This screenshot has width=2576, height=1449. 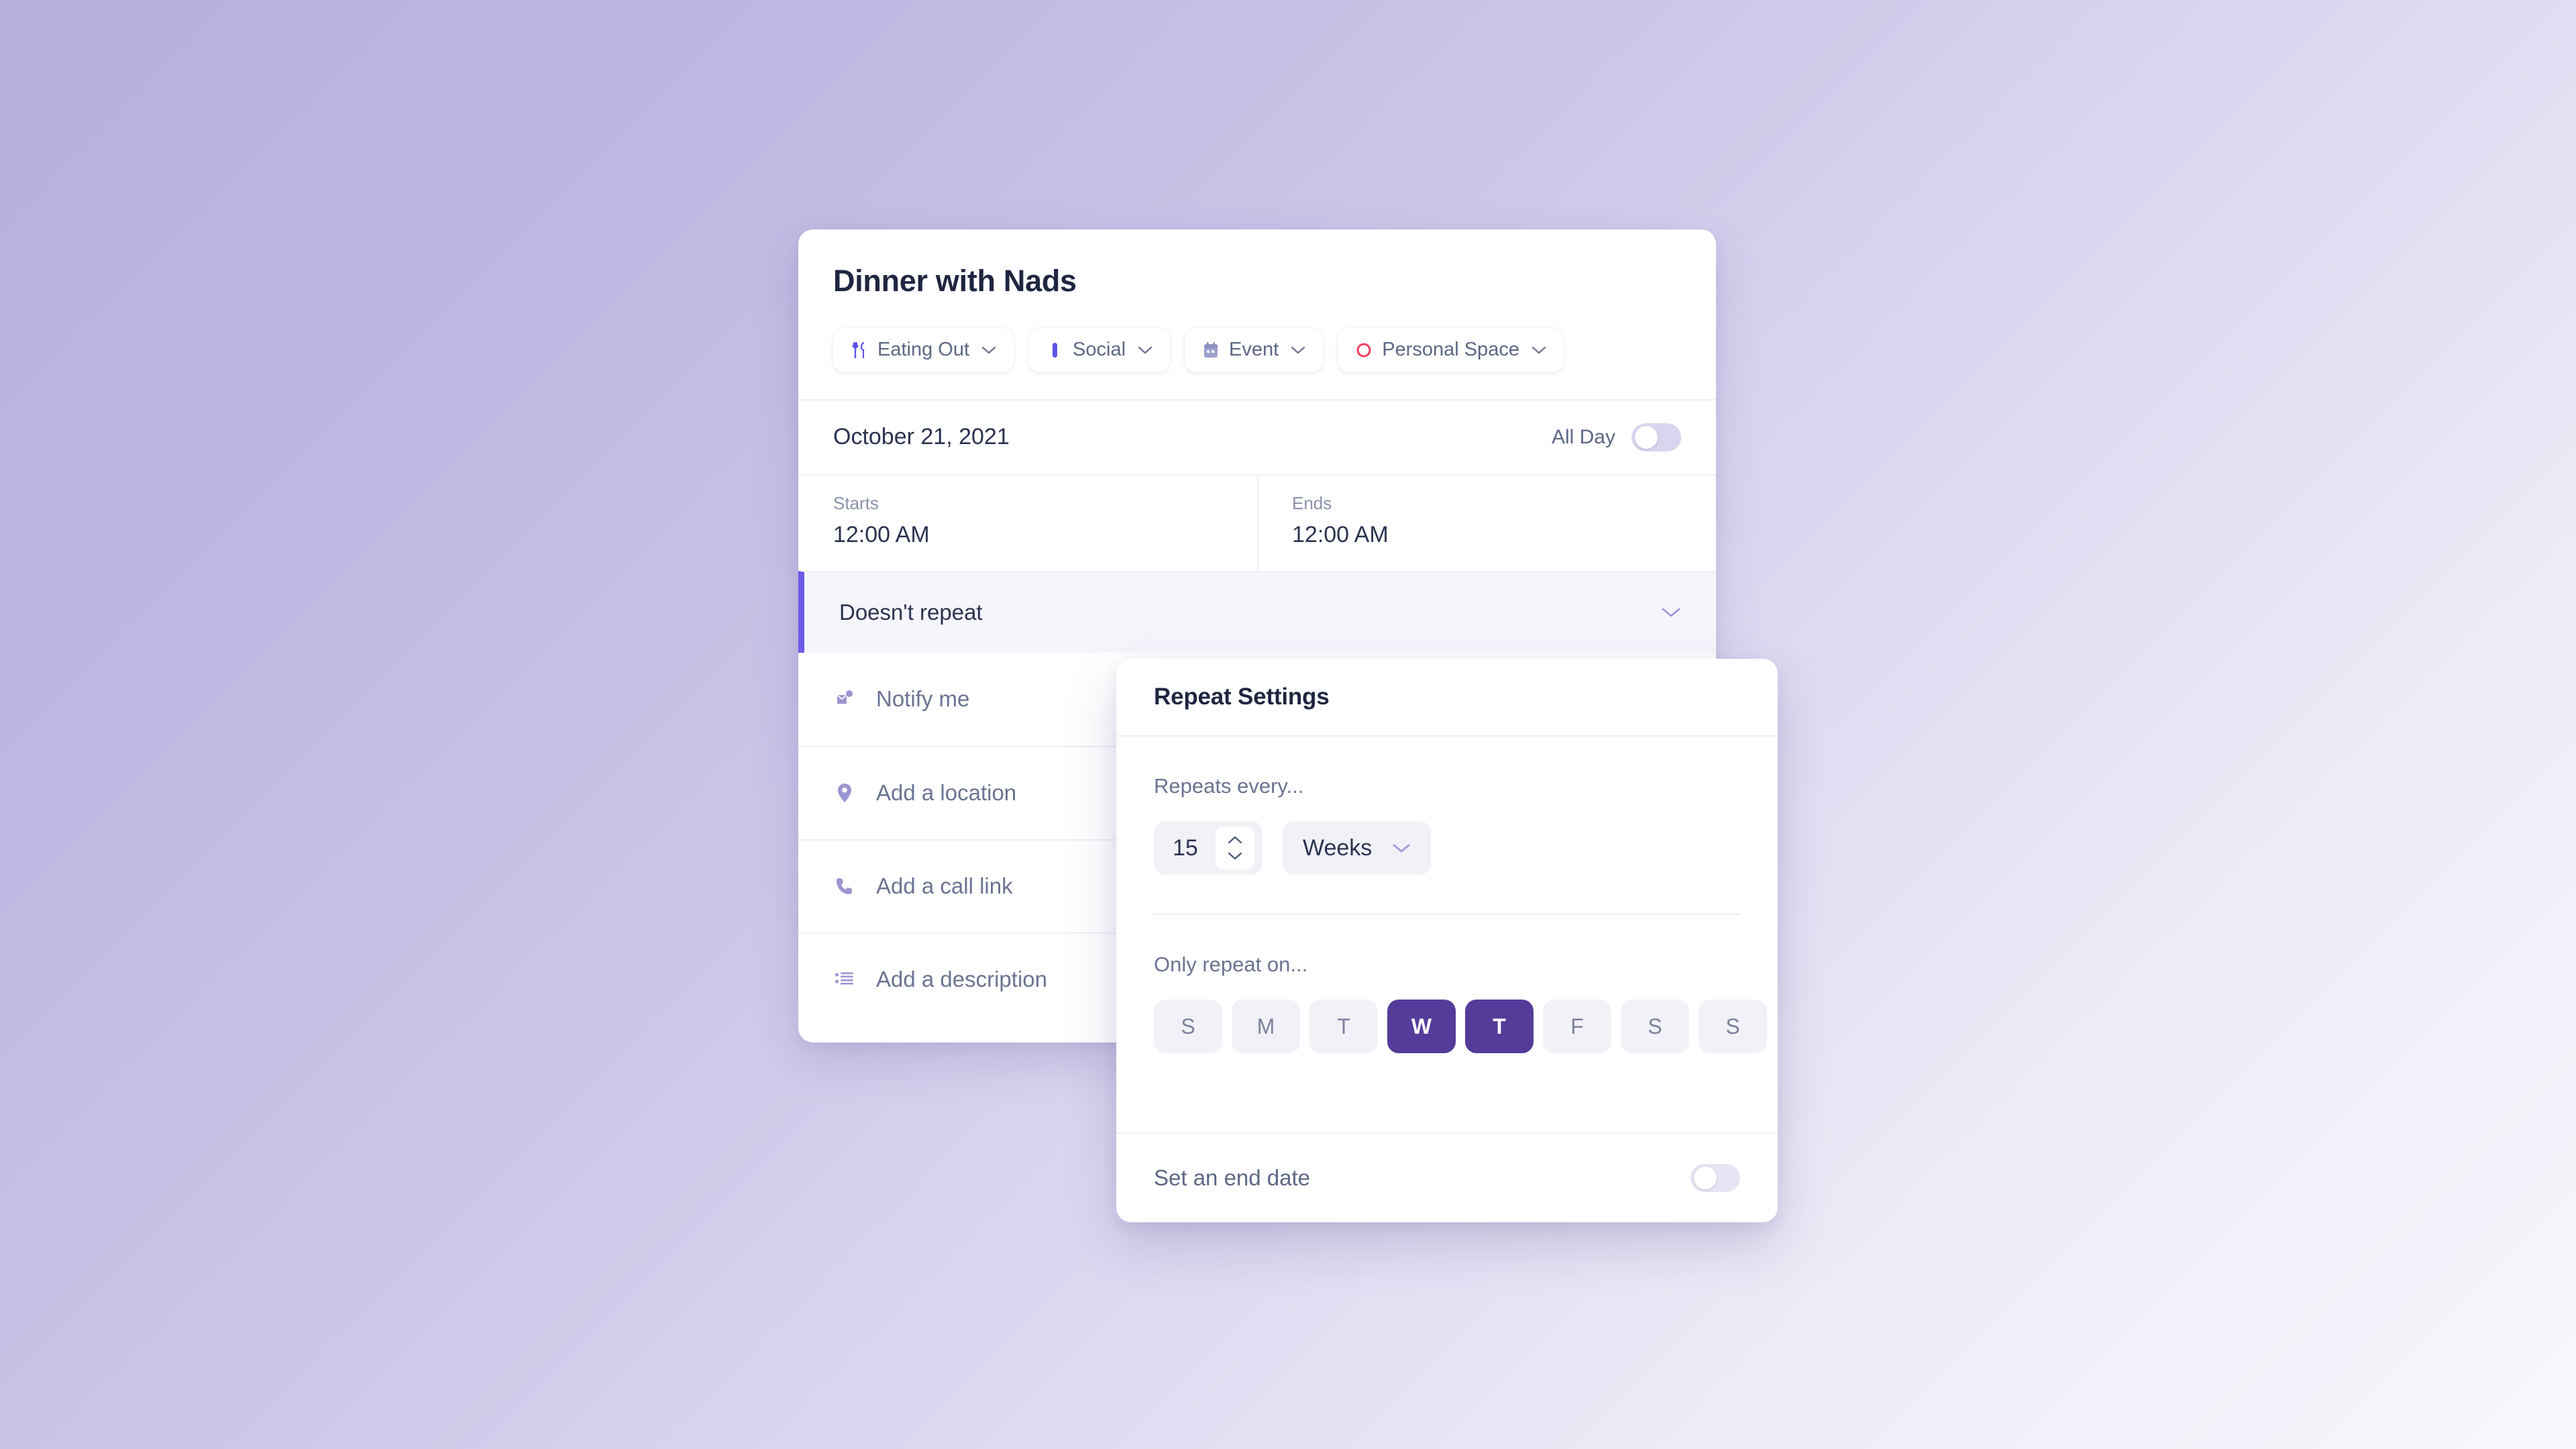 I want to click on day-button-7: S, so click(x=1733, y=1026).